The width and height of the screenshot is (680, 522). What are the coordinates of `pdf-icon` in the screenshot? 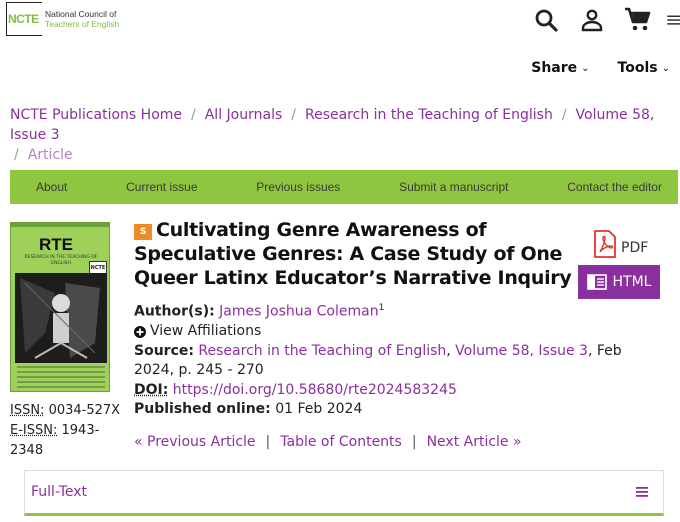 It's located at (605, 244).